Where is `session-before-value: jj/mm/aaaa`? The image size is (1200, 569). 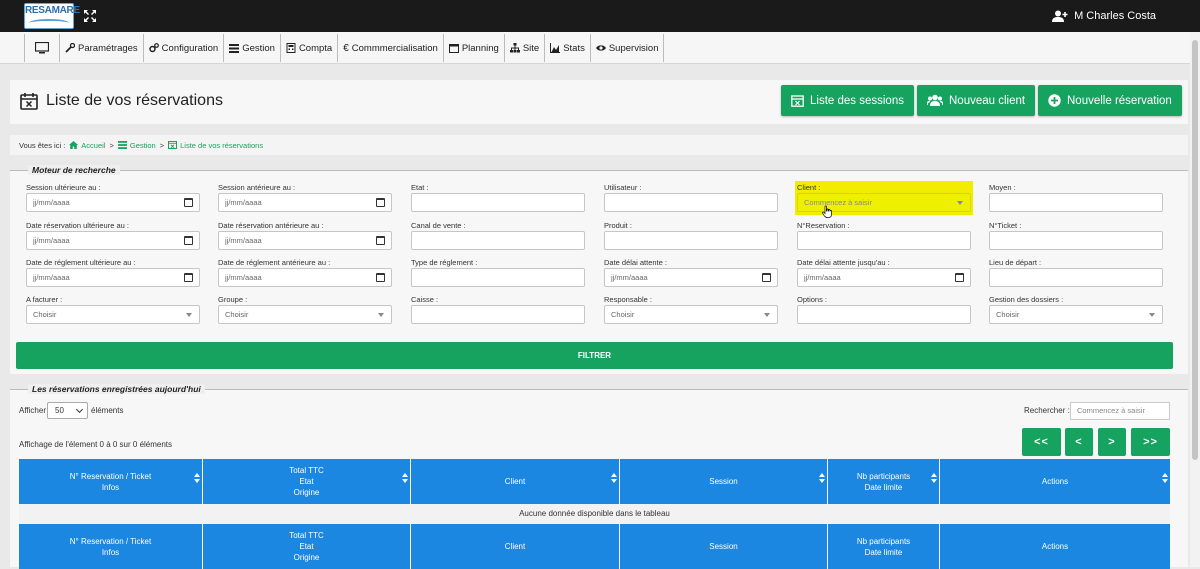
session-before-value: jj/mm/aaaa is located at coordinates (243, 202).